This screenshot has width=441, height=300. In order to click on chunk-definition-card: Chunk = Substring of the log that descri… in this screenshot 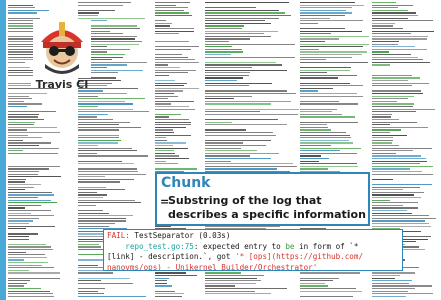, I will do `click(262, 199)`.